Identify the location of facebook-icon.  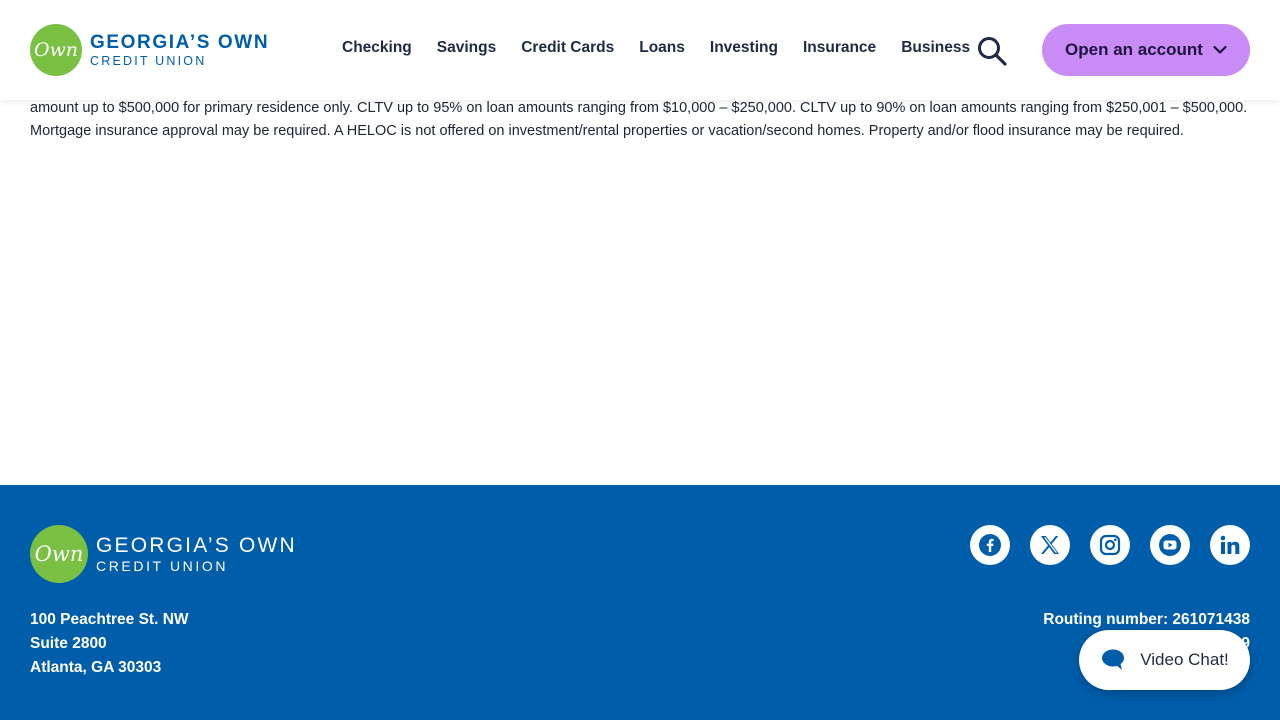
(990, 545).